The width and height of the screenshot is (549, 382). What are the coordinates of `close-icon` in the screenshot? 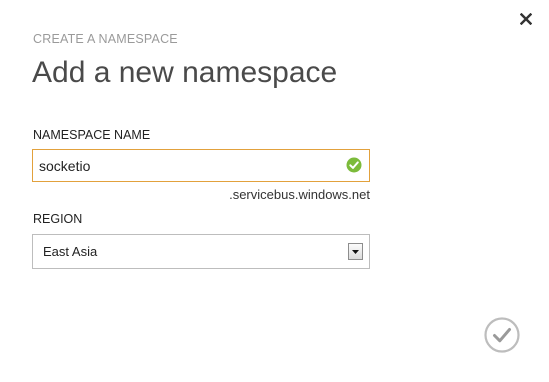 It's located at (526, 19).